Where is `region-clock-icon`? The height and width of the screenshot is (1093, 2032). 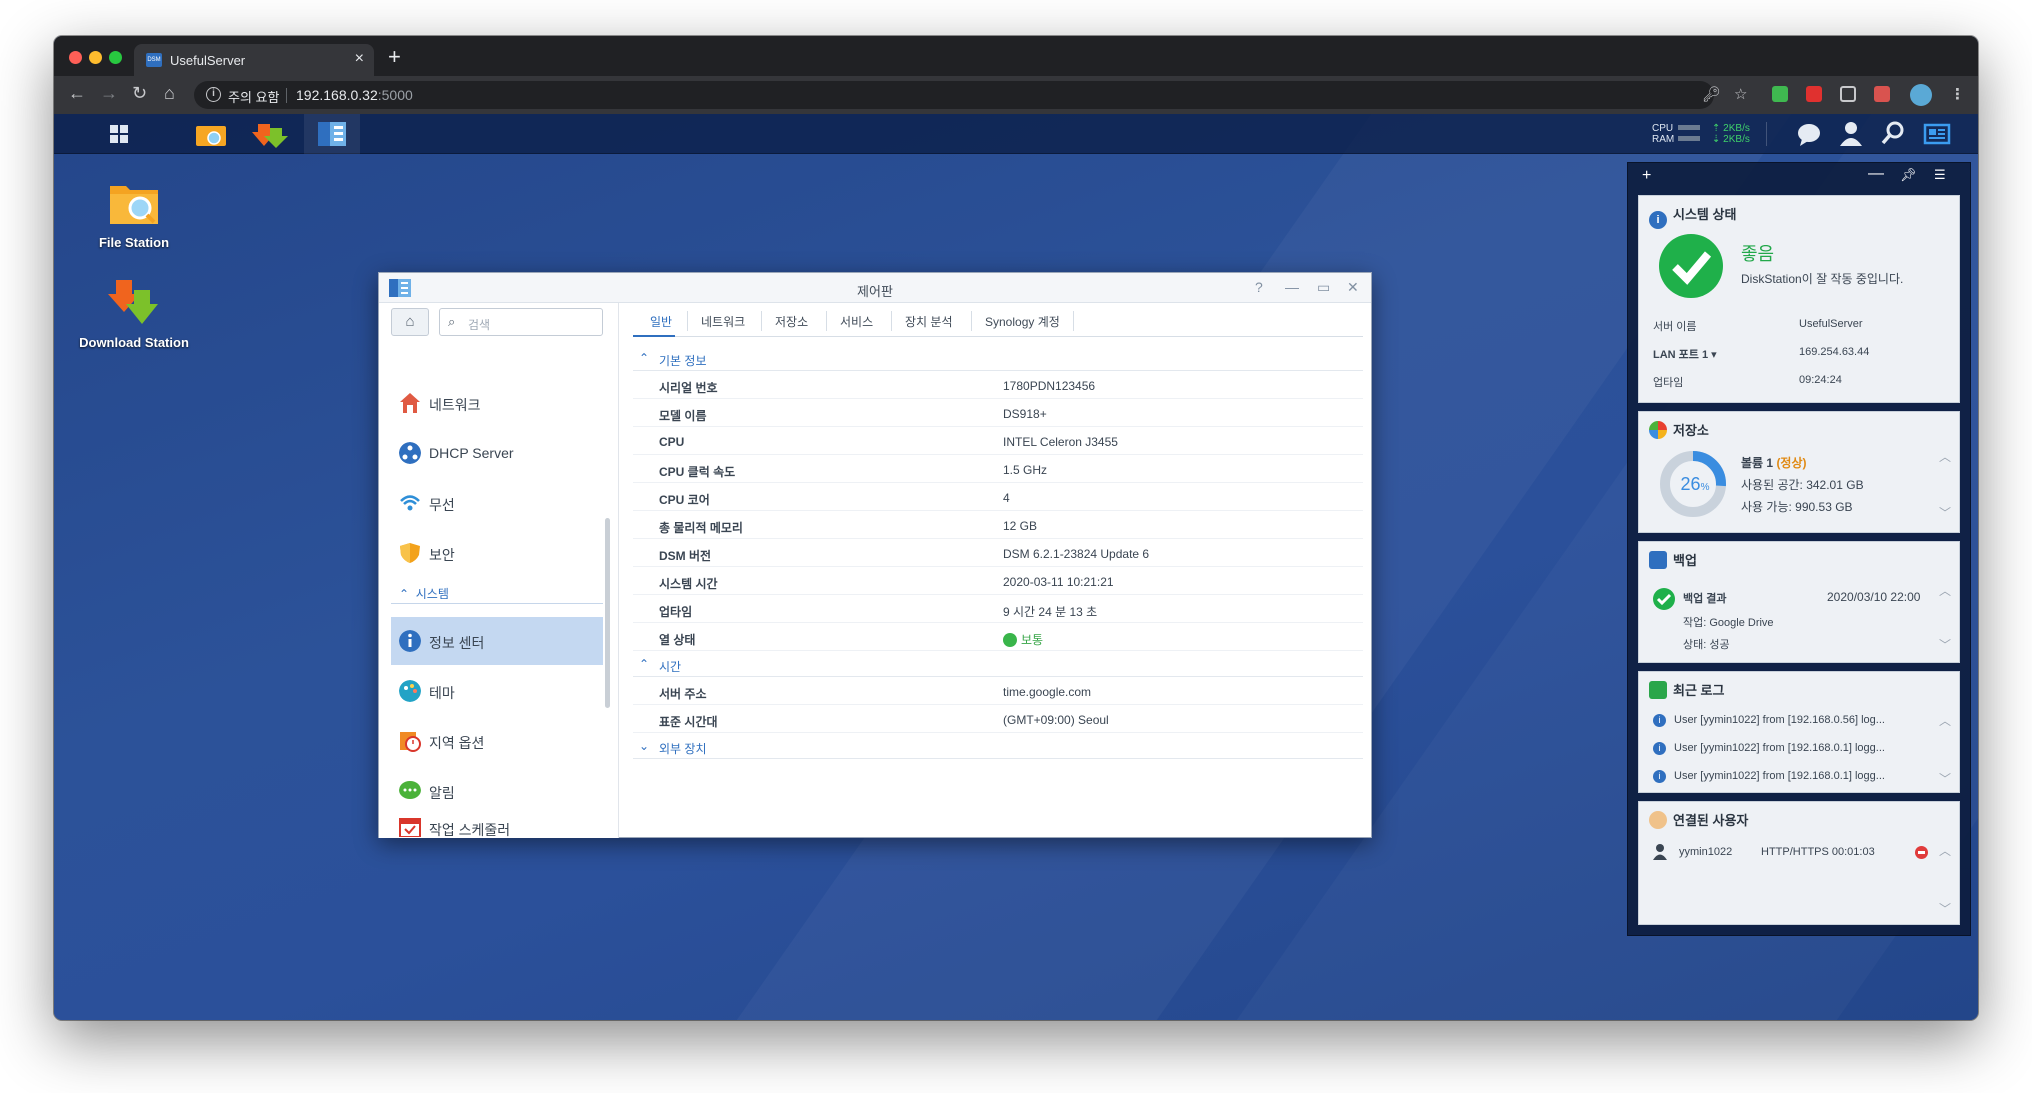
region-clock-icon is located at coordinates (410, 742).